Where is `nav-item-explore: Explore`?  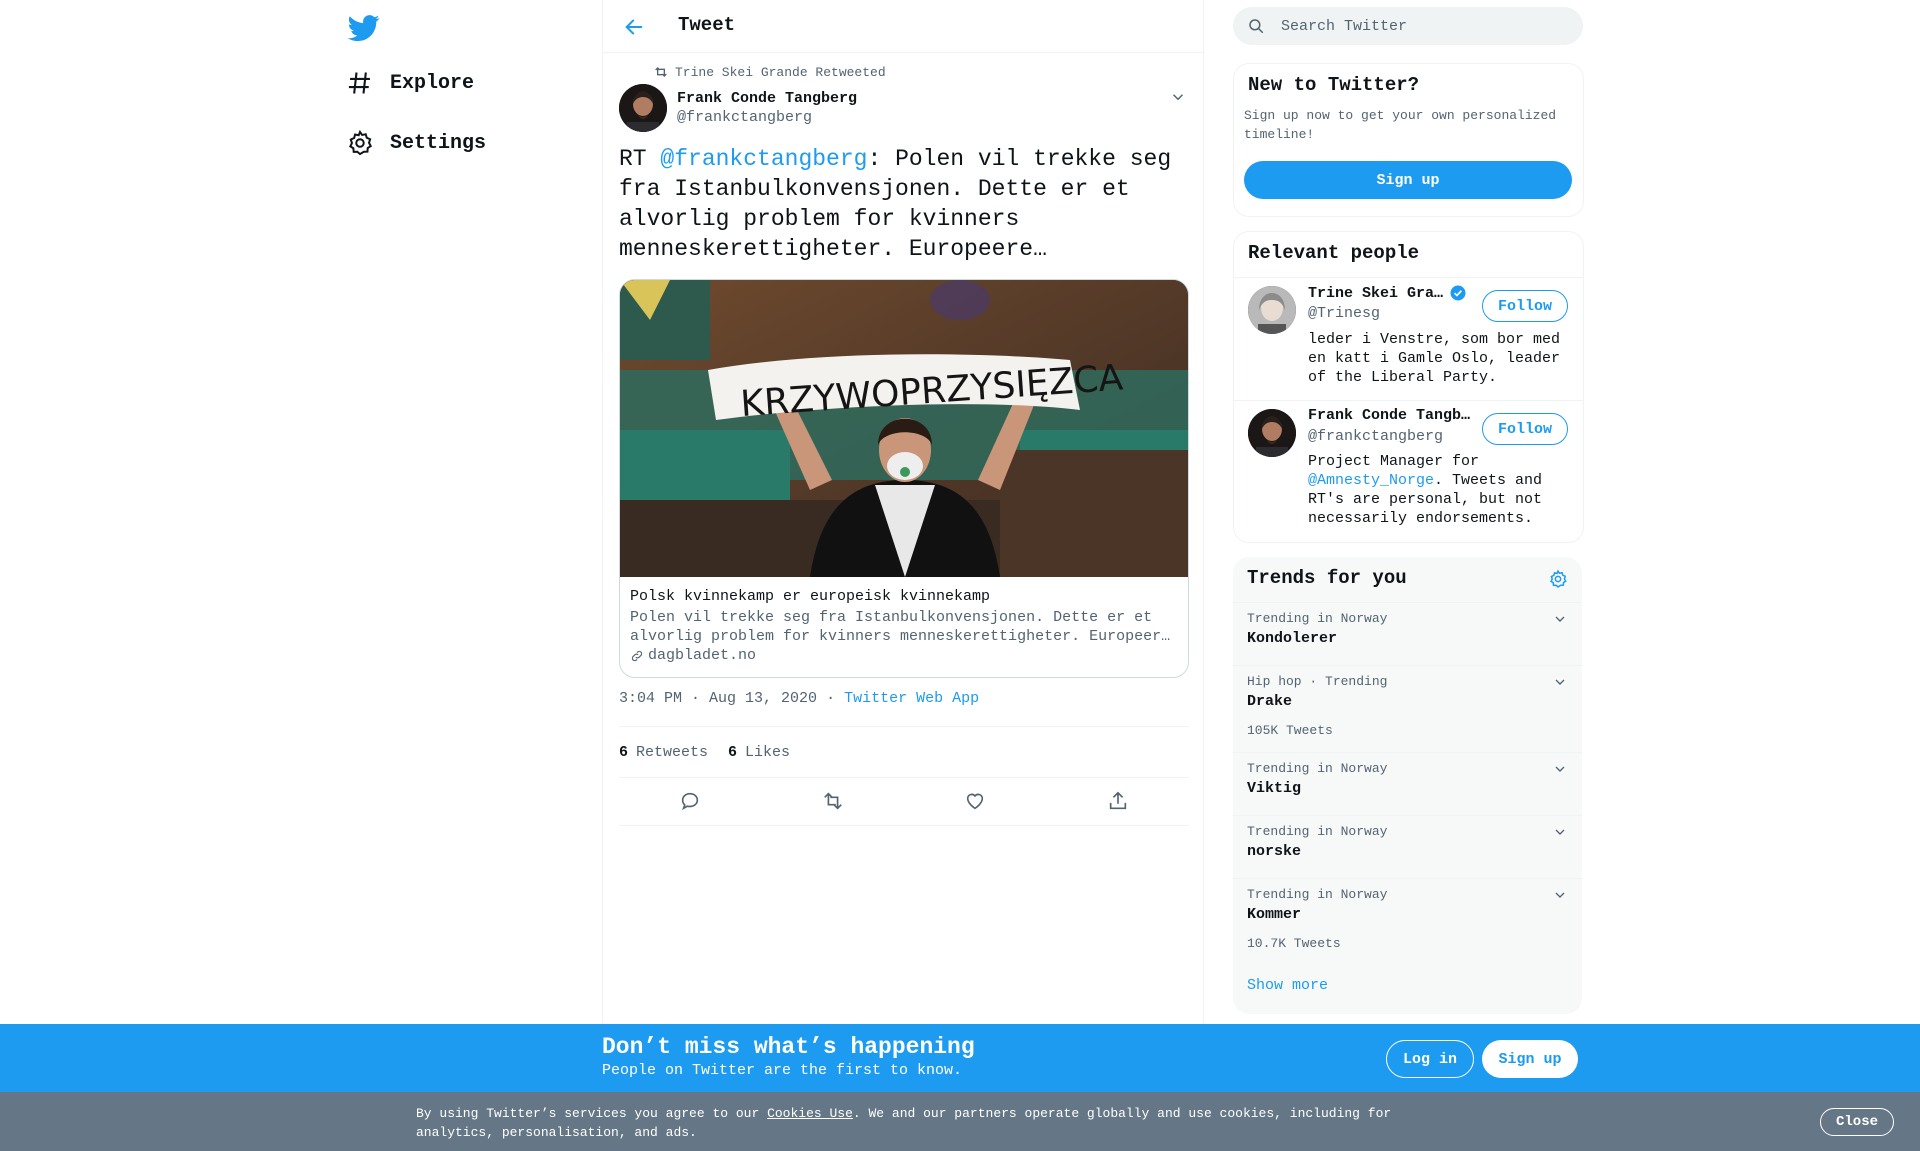 nav-item-explore: Explore is located at coordinates (410, 83).